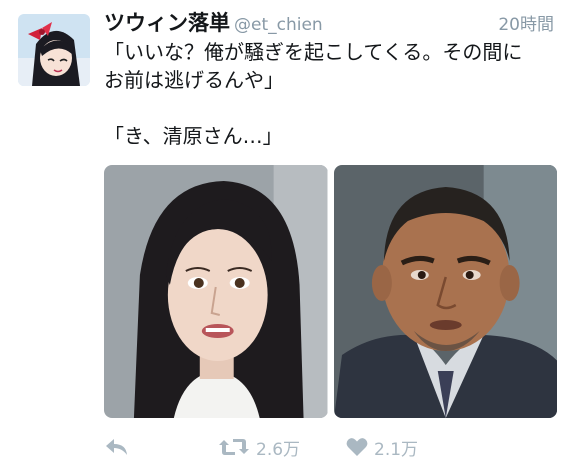 The width and height of the screenshot is (574, 473). What do you see at coordinates (167, 23) in the screenshot?
I see `display-name: ツウィン落単` at bounding box center [167, 23].